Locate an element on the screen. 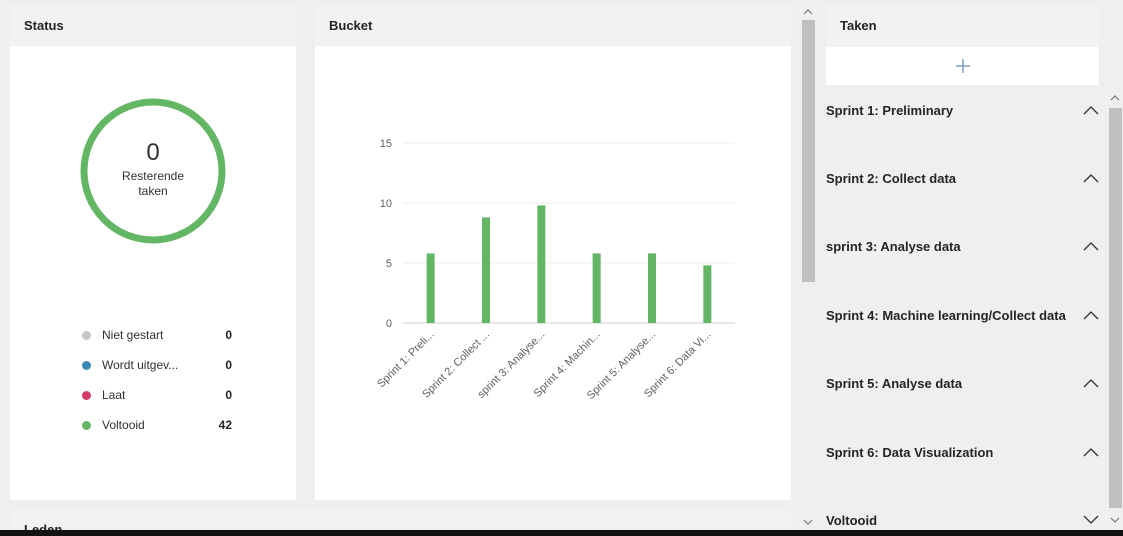  bucket-group-sprint-6: Sprint 6: Data Visualization is located at coordinates (963, 452).